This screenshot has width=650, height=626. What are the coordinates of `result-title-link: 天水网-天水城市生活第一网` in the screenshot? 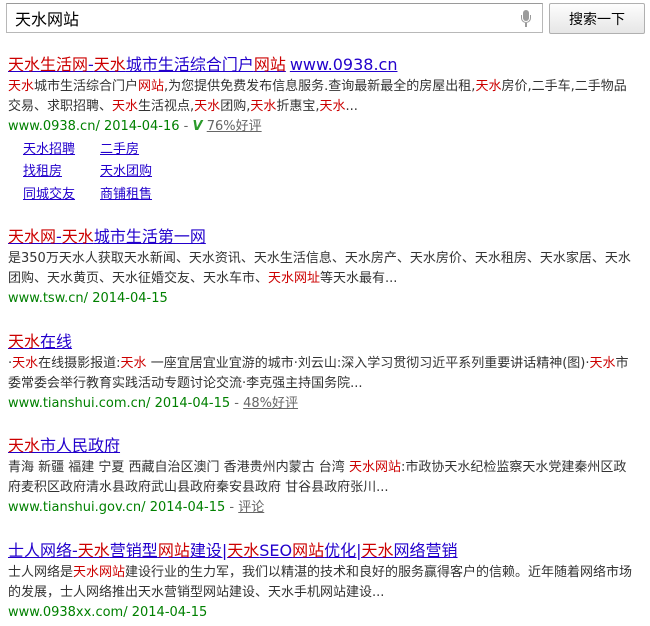 It's located at (107, 236).